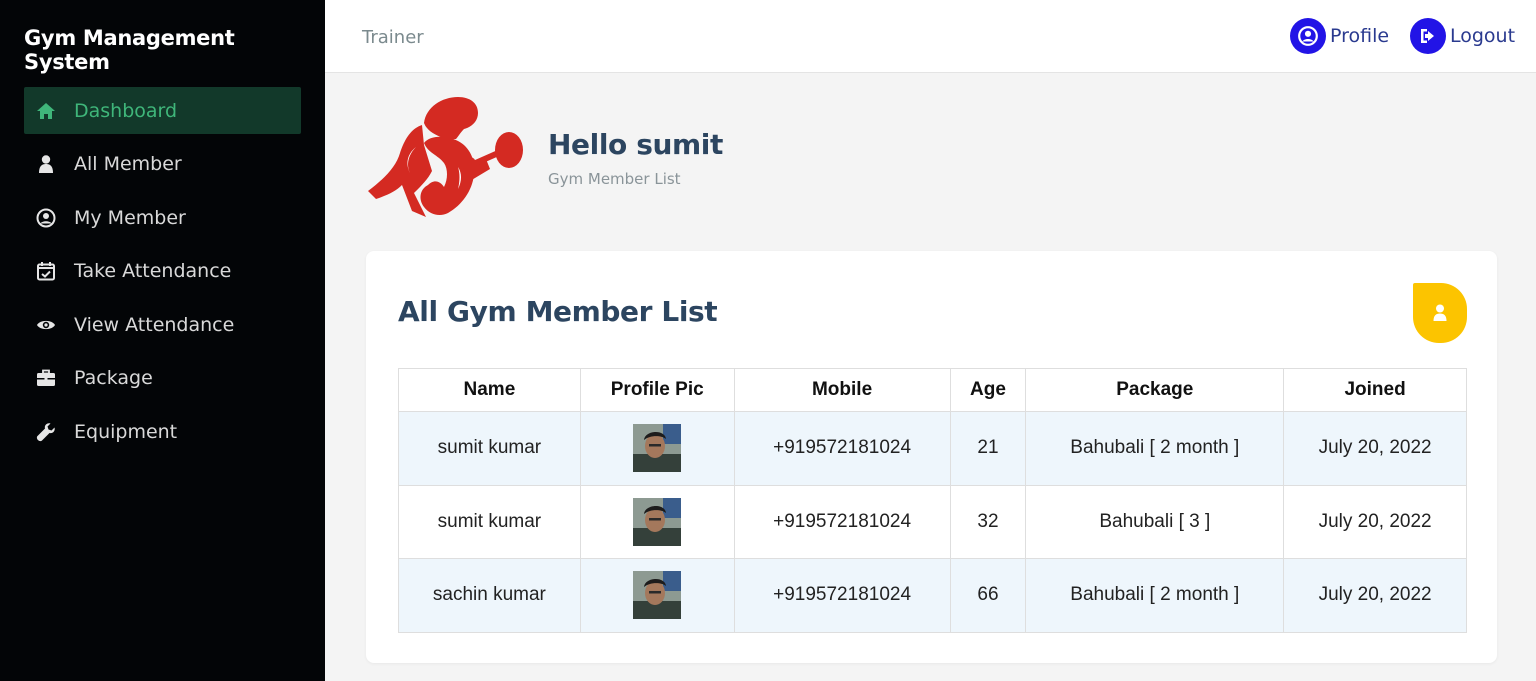 The image size is (1536, 681). I want to click on calendar-check-icon, so click(46, 271).